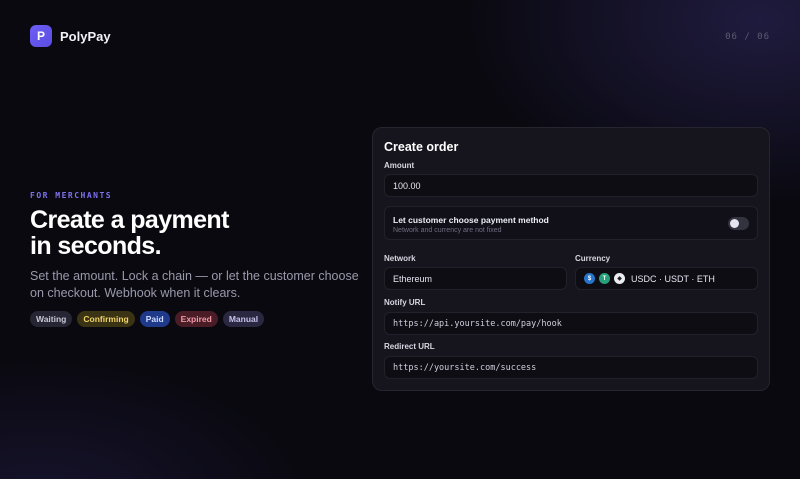 This screenshot has height=479, width=800. What do you see at coordinates (96, 246) in the screenshot?
I see `headline-line-2: in seconds.` at bounding box center [96, 246].